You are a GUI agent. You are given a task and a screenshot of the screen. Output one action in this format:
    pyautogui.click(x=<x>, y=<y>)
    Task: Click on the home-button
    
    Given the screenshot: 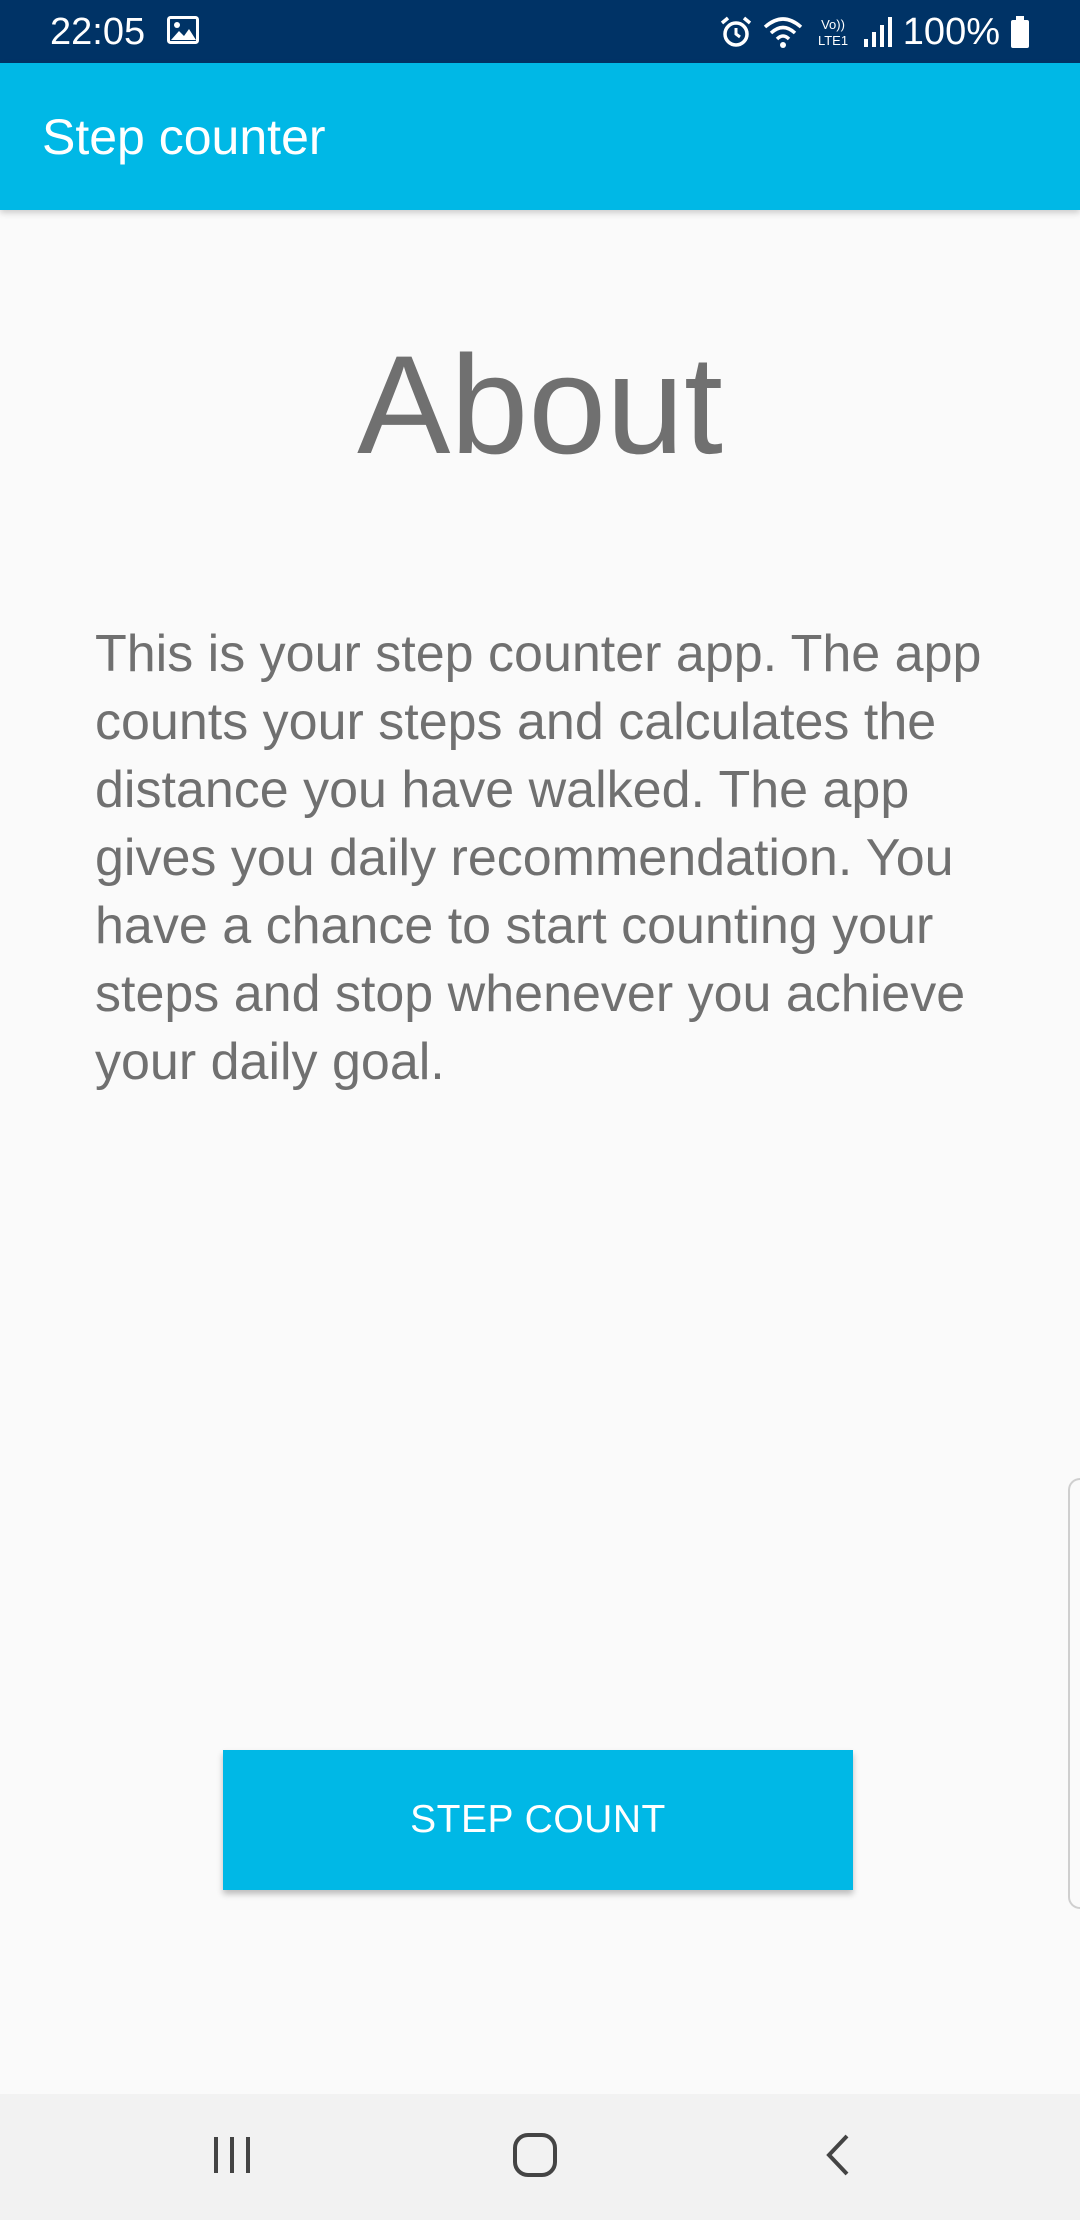 What is the action you would take?
    pyautogui.click(x=535, y=2157)
    